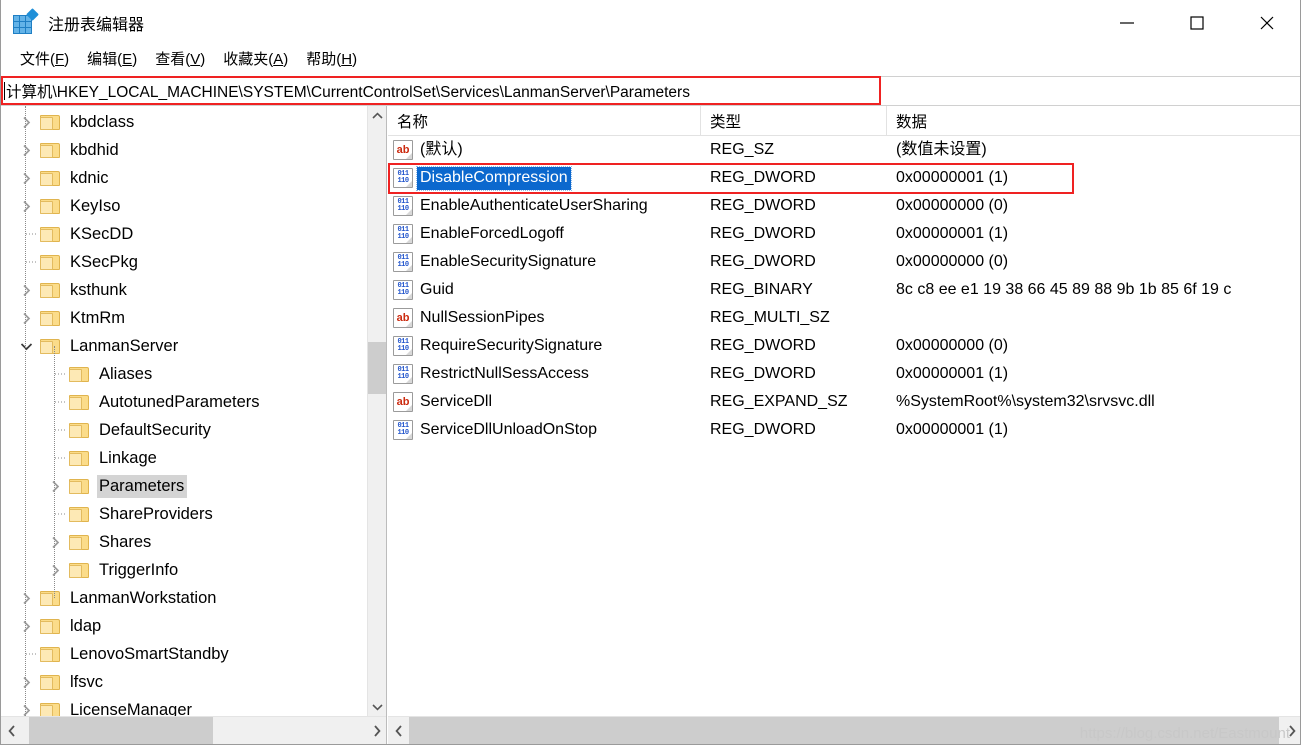 This screenshot has height=745, width=1301. What do you see at coordinates (97, 317) in the screenshot?
I see `tree-item-label: KtmRm` at bounding box center [97, 317].